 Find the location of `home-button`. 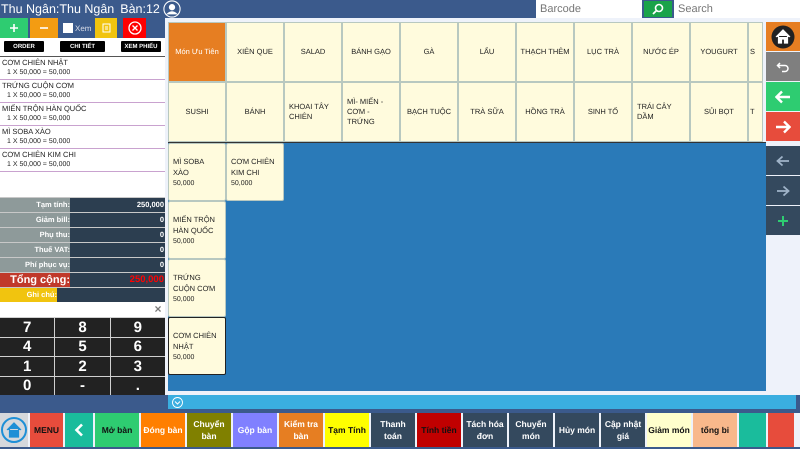

home-button is located at coordinates (783, 36).